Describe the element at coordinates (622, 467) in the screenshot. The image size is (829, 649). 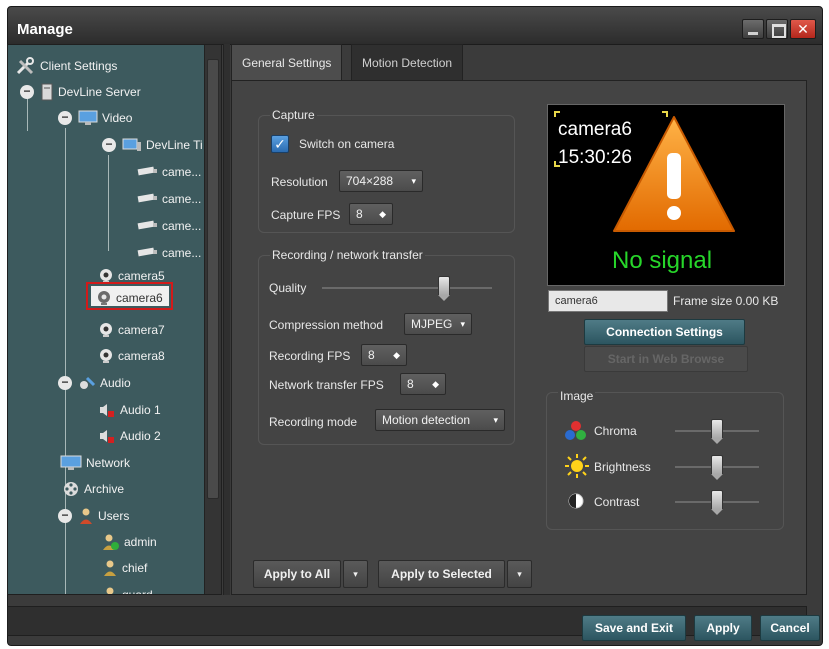
I see `brightness-label: Brightness` at that location.